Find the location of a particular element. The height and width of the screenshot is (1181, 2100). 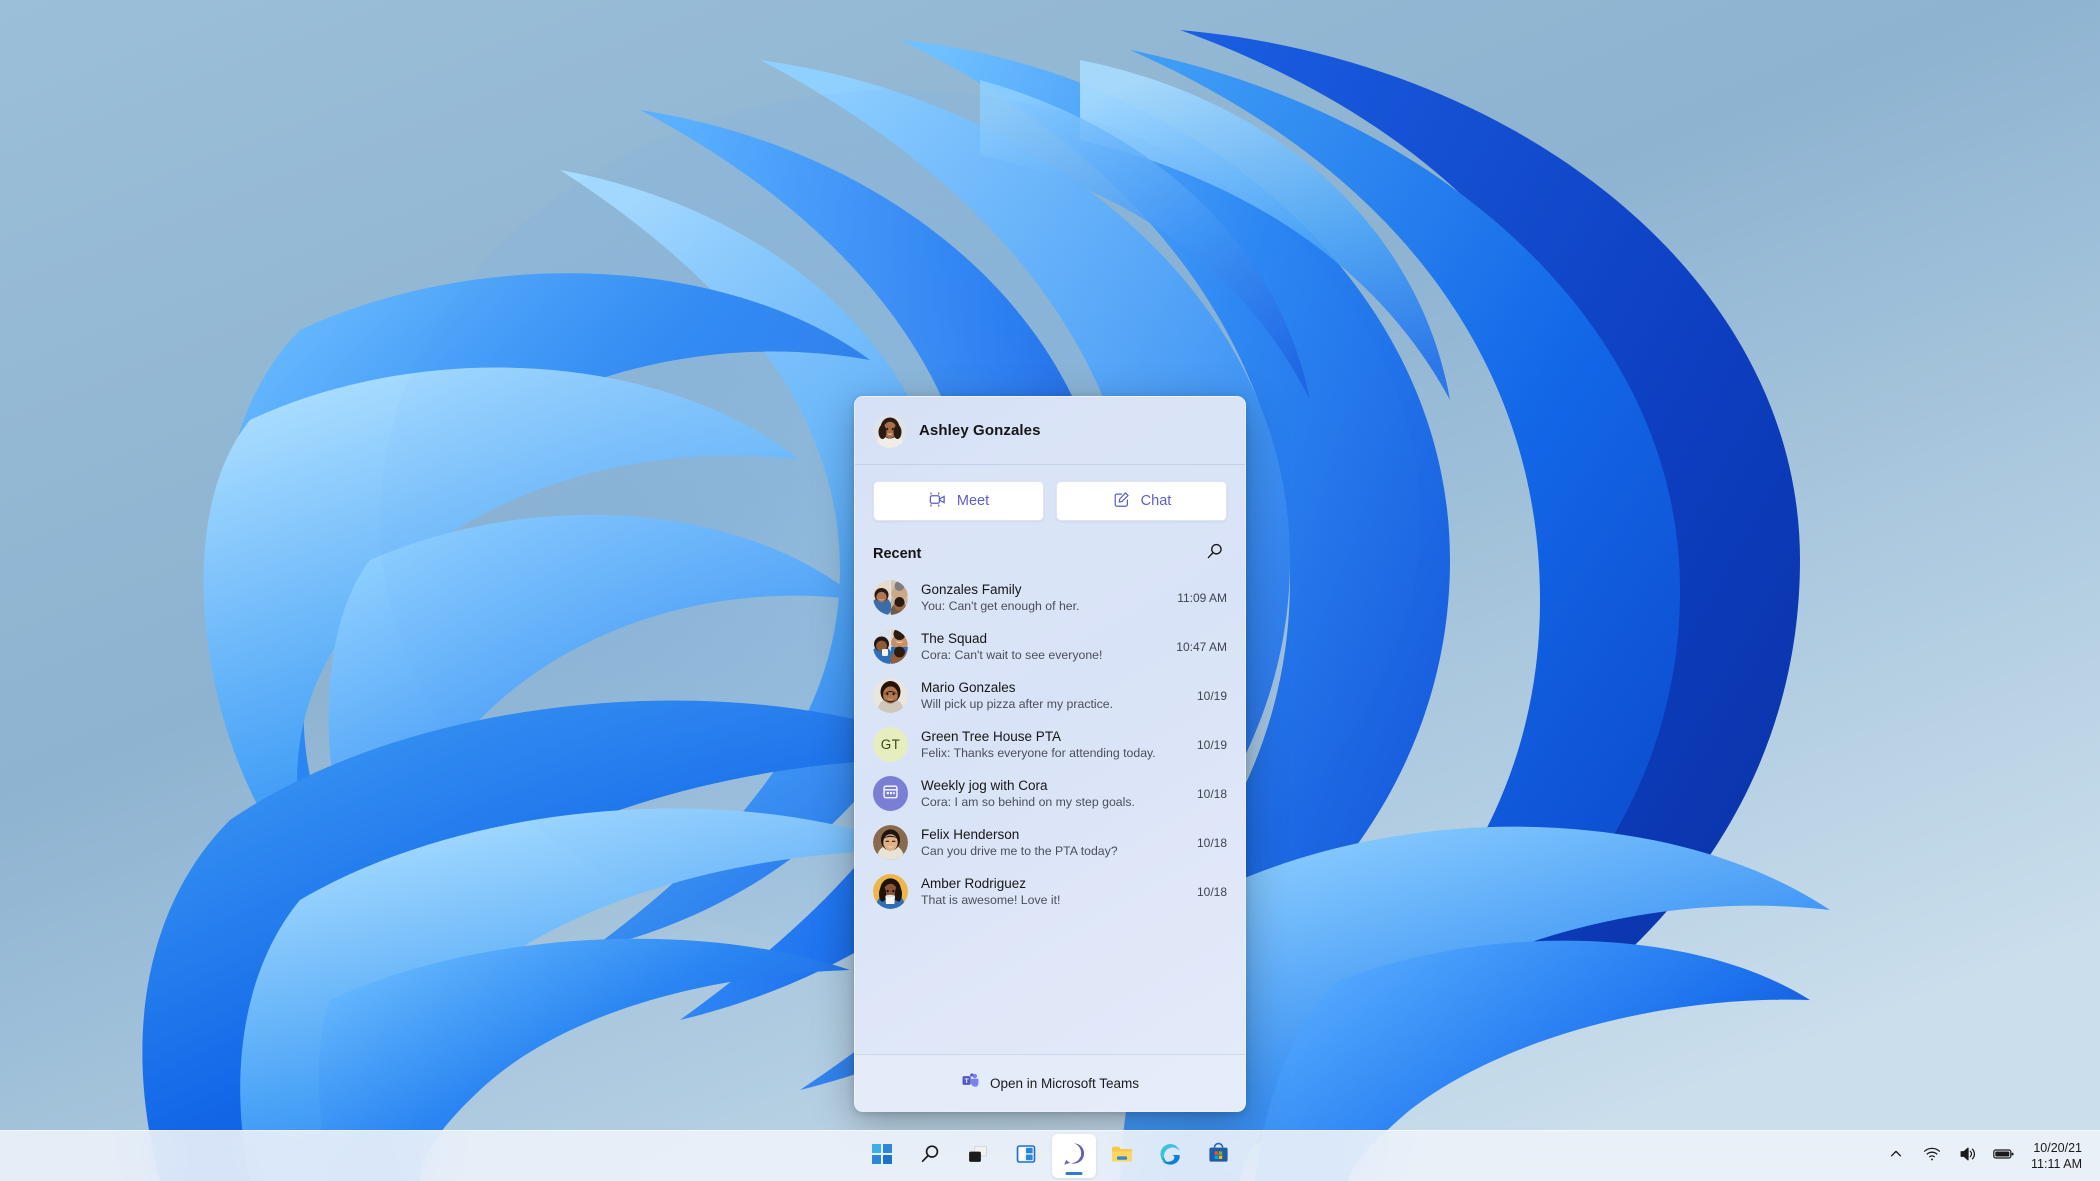

microsoft-store-button is located at coordinates (1218, 1156).